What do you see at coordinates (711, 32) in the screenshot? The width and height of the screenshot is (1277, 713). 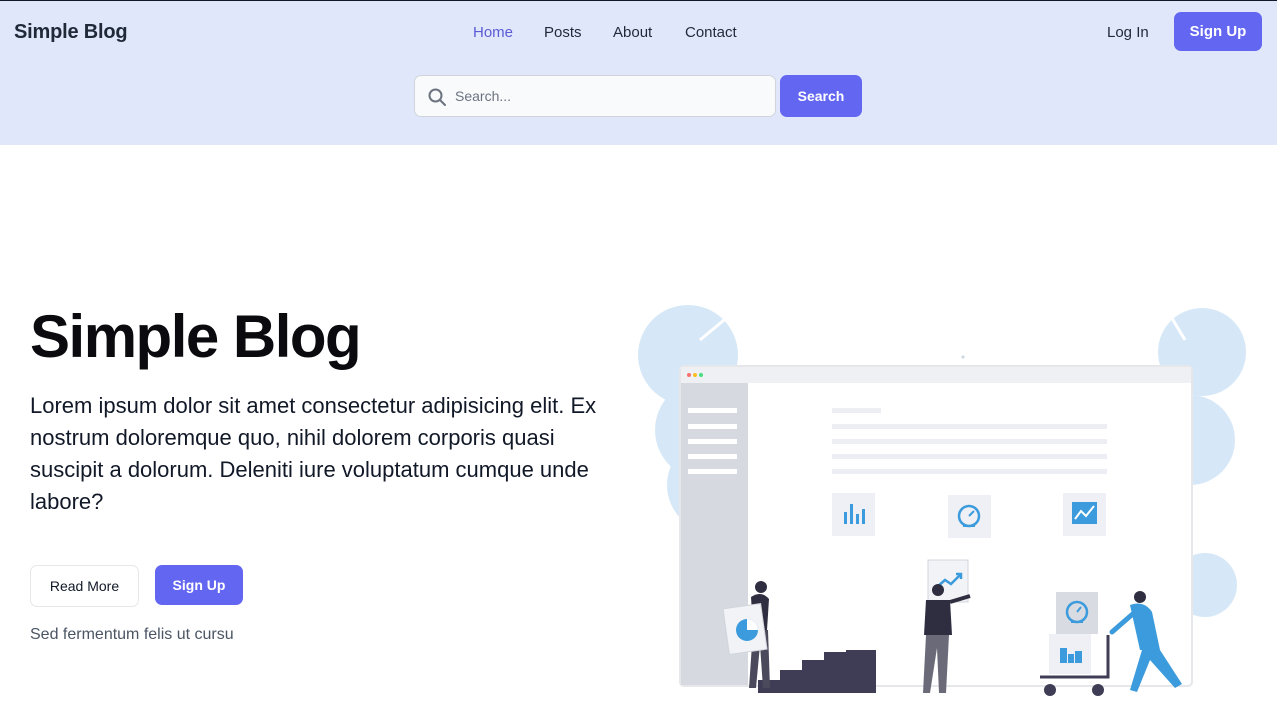 I see `nav-contact: Contact` at bounding box center [711, 32].